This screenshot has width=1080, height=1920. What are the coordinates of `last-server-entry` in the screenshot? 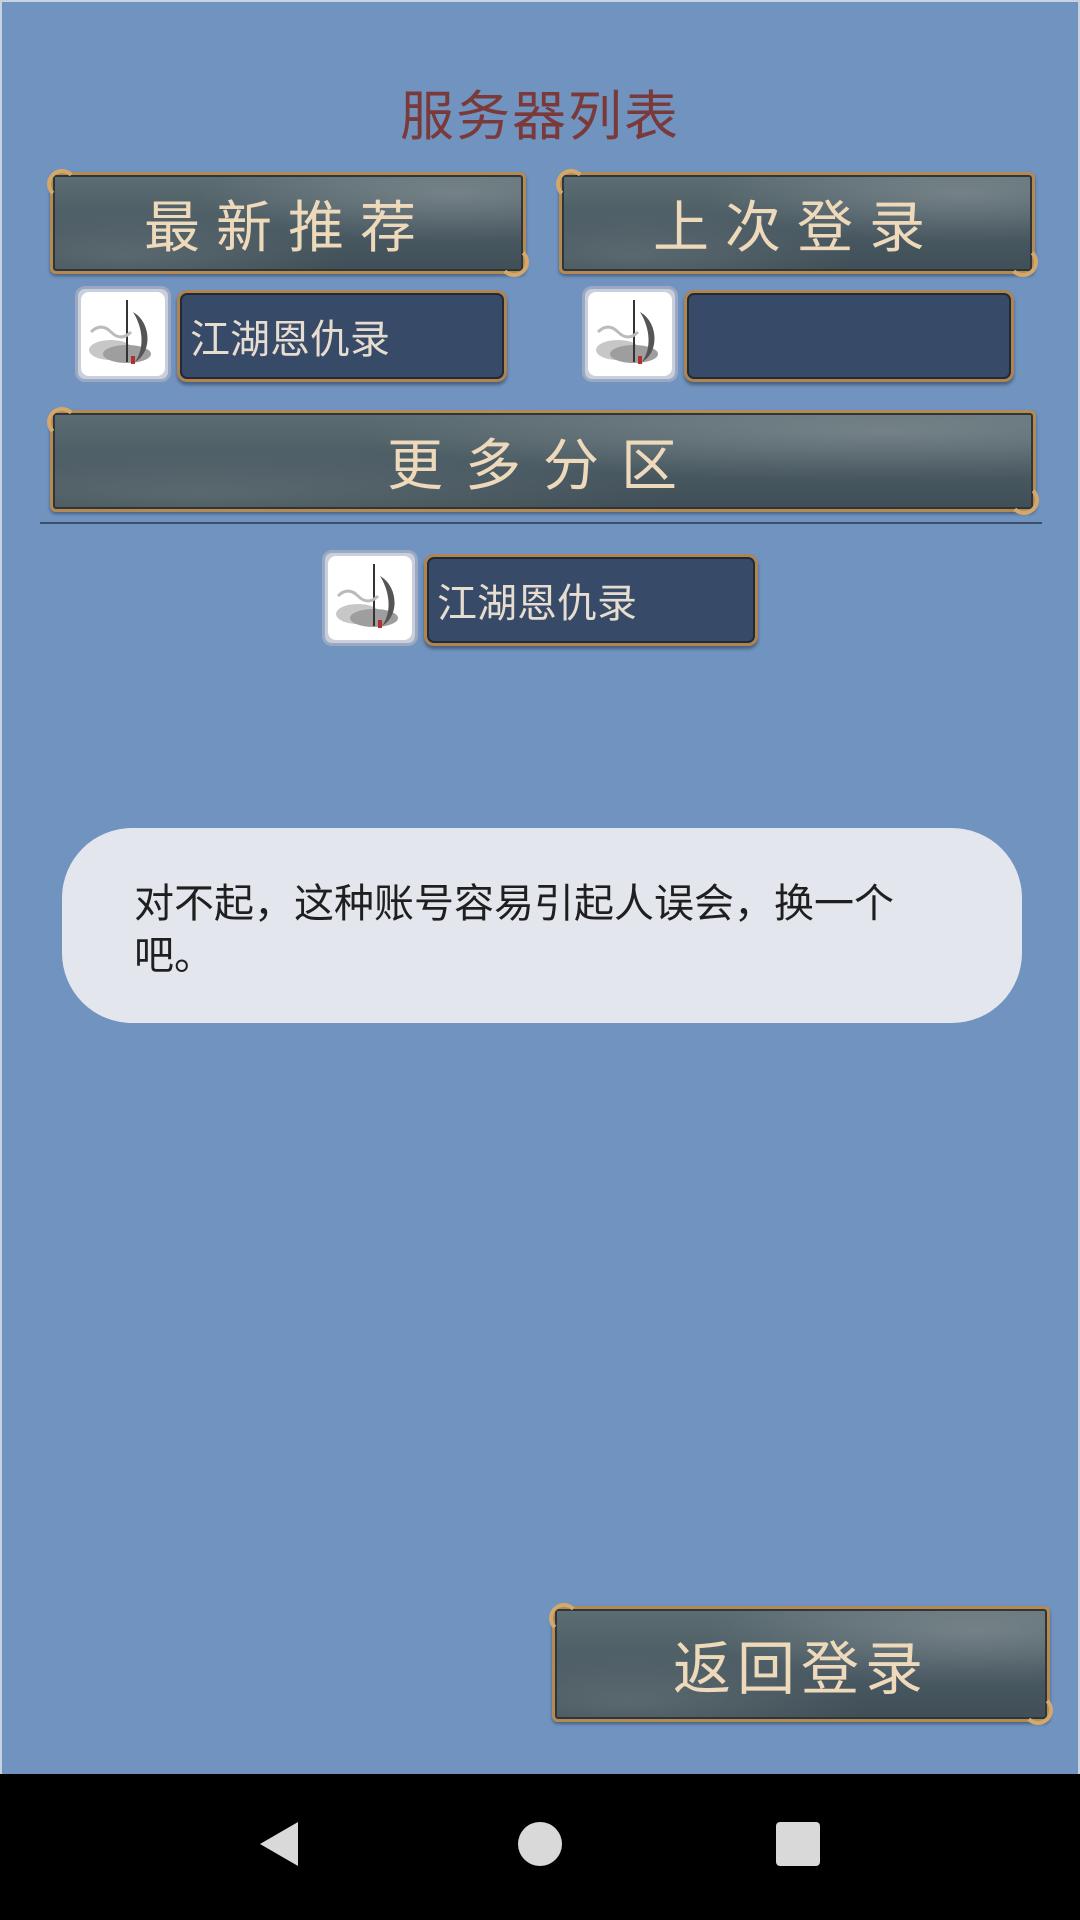 It's located at (798, 334).